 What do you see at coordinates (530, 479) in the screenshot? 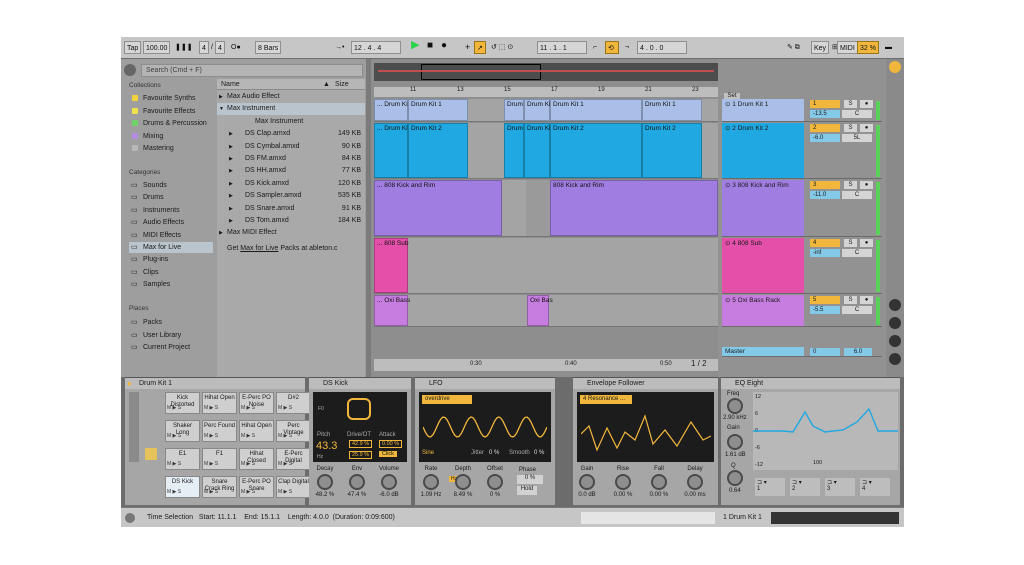
I see `phase-value: 0 %` at bounding box center [530, 479].